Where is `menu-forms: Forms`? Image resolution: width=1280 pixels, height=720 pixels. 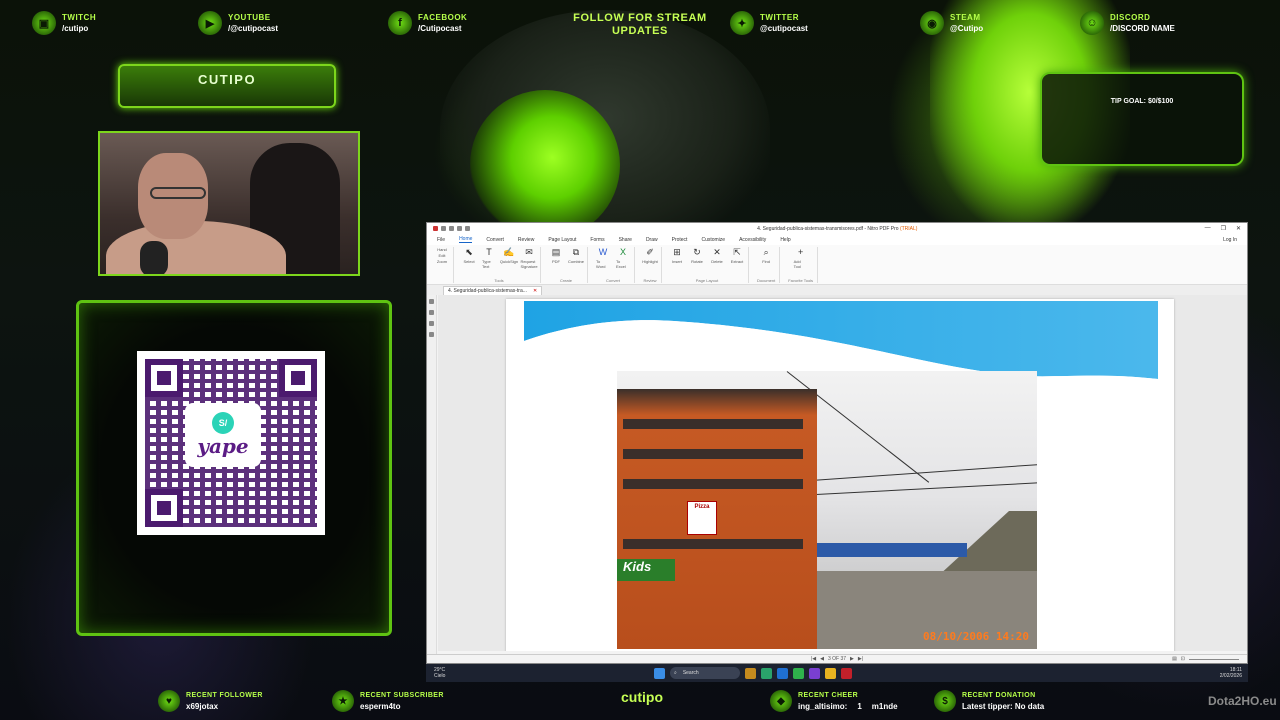
menu-forms: Forms is located at coordinates (597, 240).